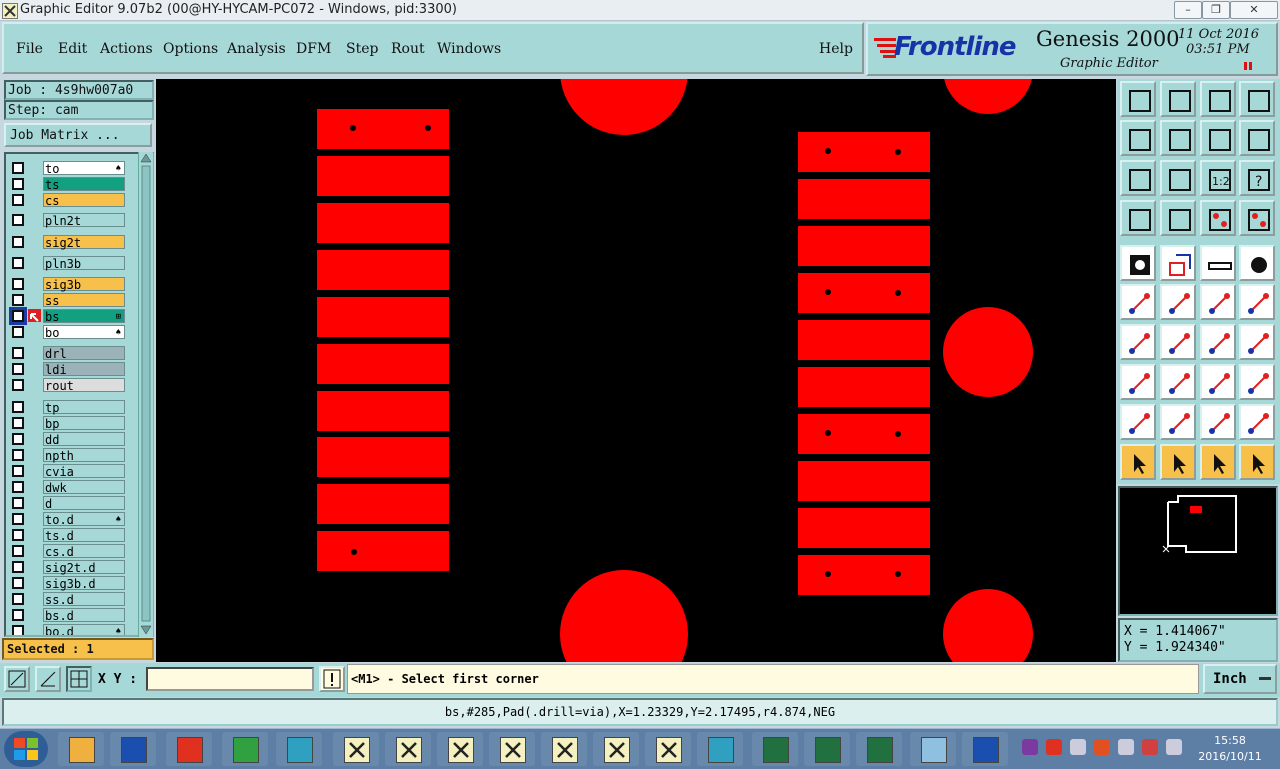  Describe the element at coordinates (68, 168) in the screenshot. I see `layer-row-to: to ♠` at that location.